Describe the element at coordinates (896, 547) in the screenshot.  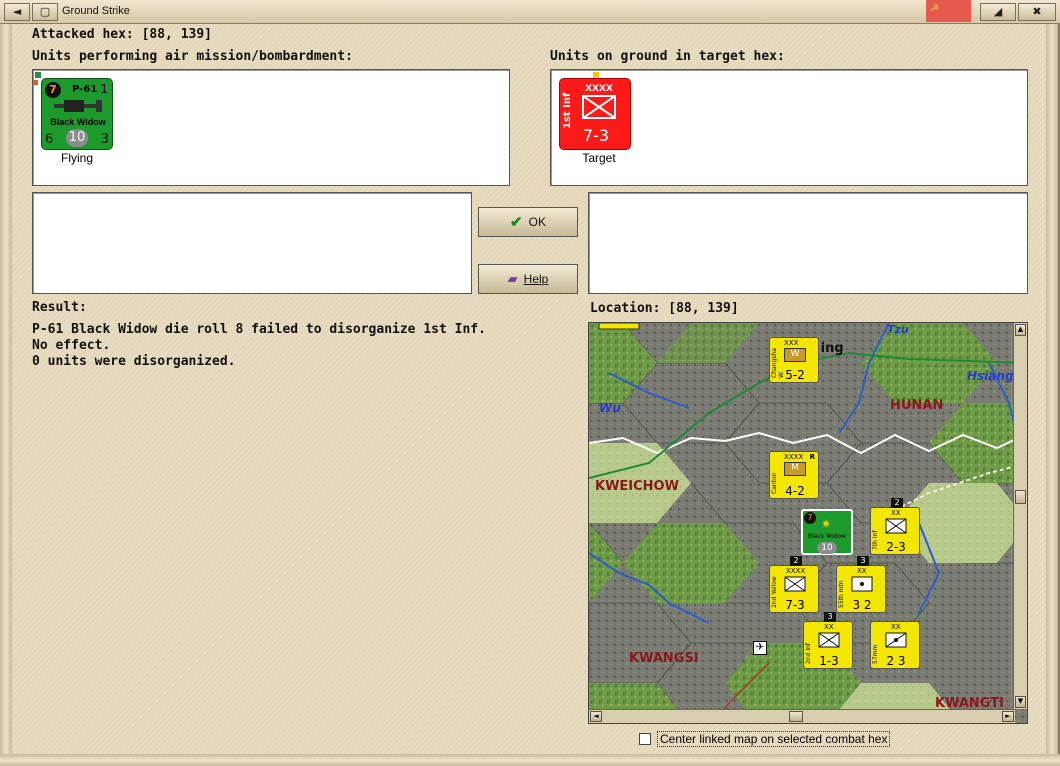
I see `map-unit-strength: 2-3` at that location.